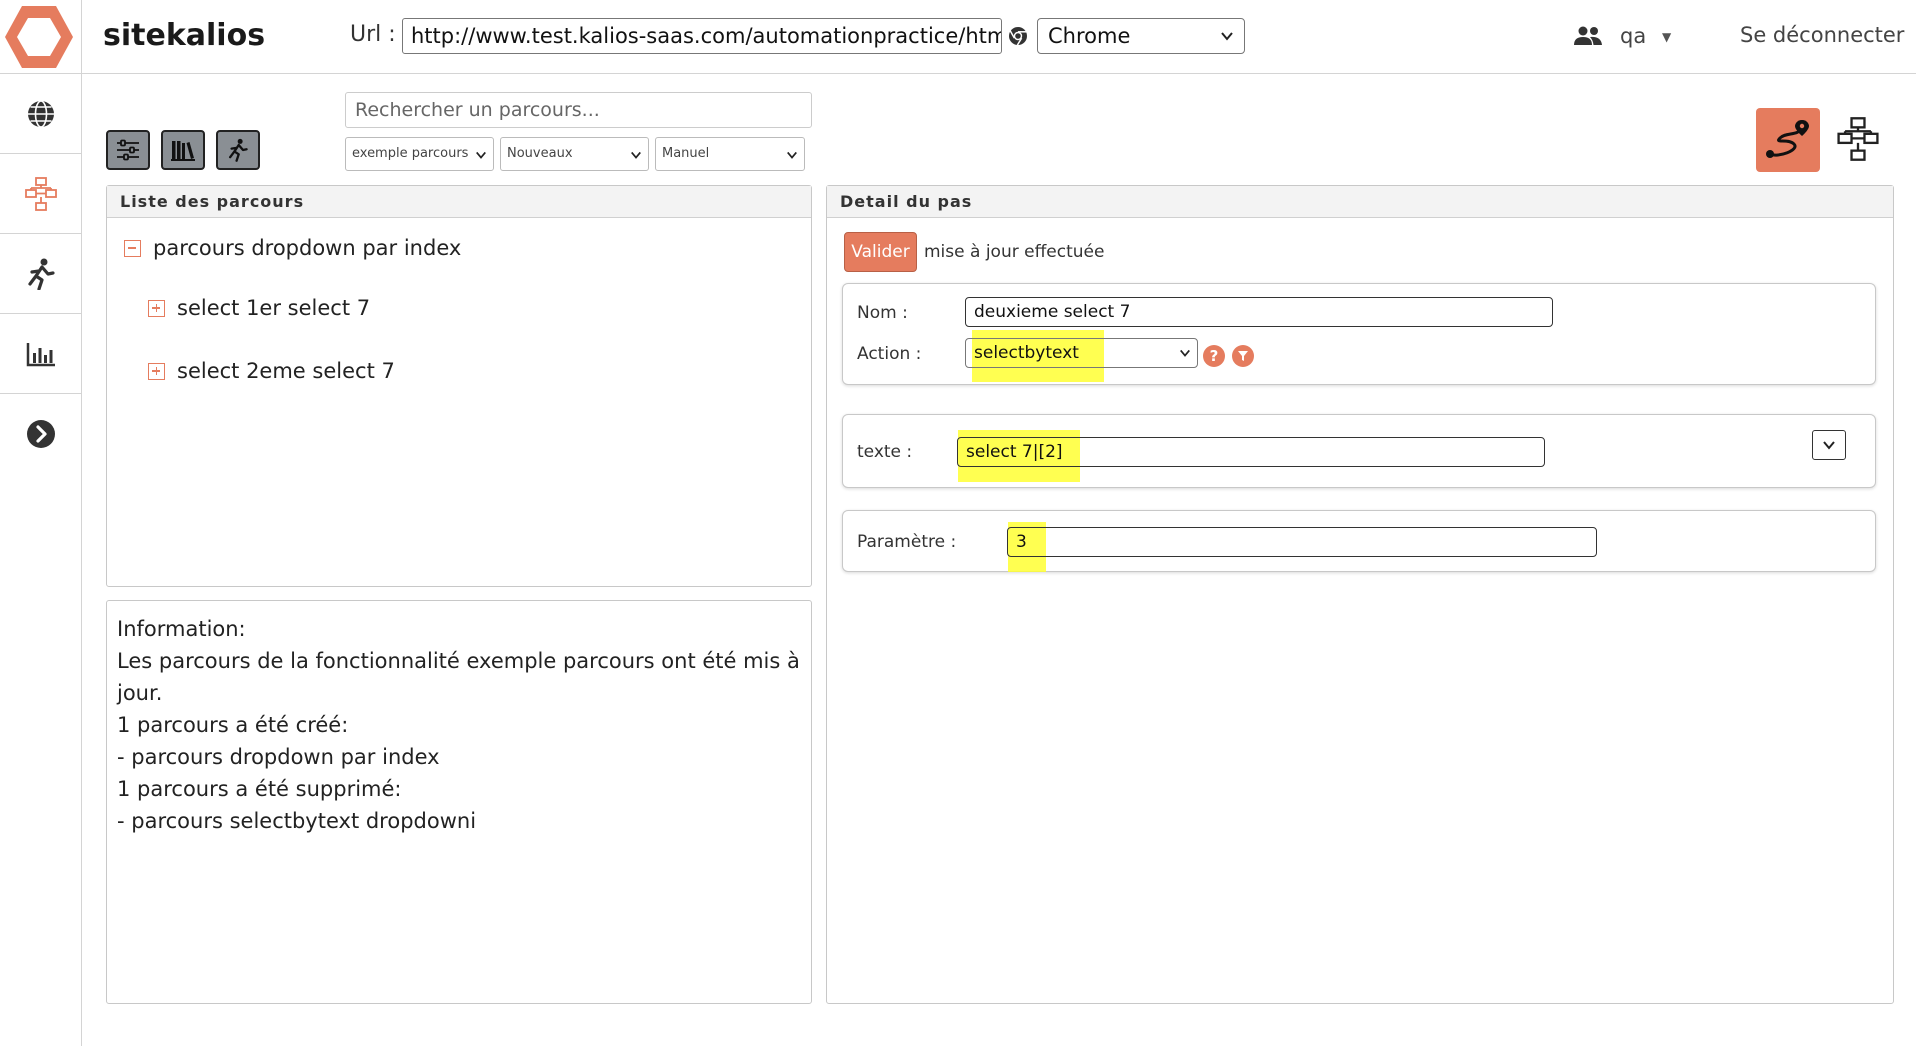 The width and height of the screenshot is (1916, 1046). I want to click on parametre-label: Paramètre :, so click(907, 542).